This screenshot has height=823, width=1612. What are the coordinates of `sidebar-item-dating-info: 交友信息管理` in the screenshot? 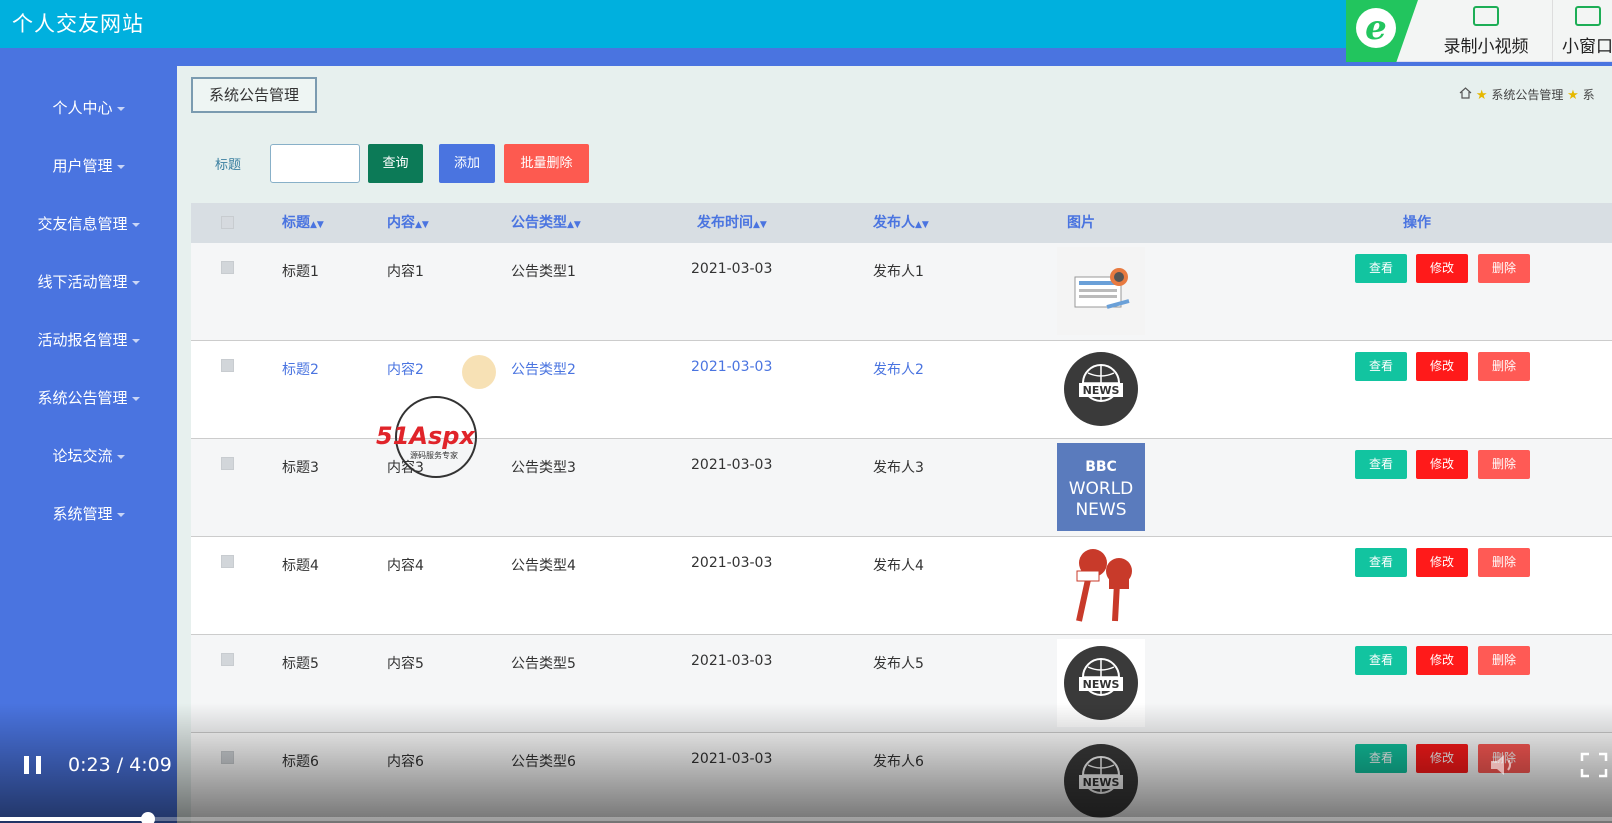 It's located at (88, 224).